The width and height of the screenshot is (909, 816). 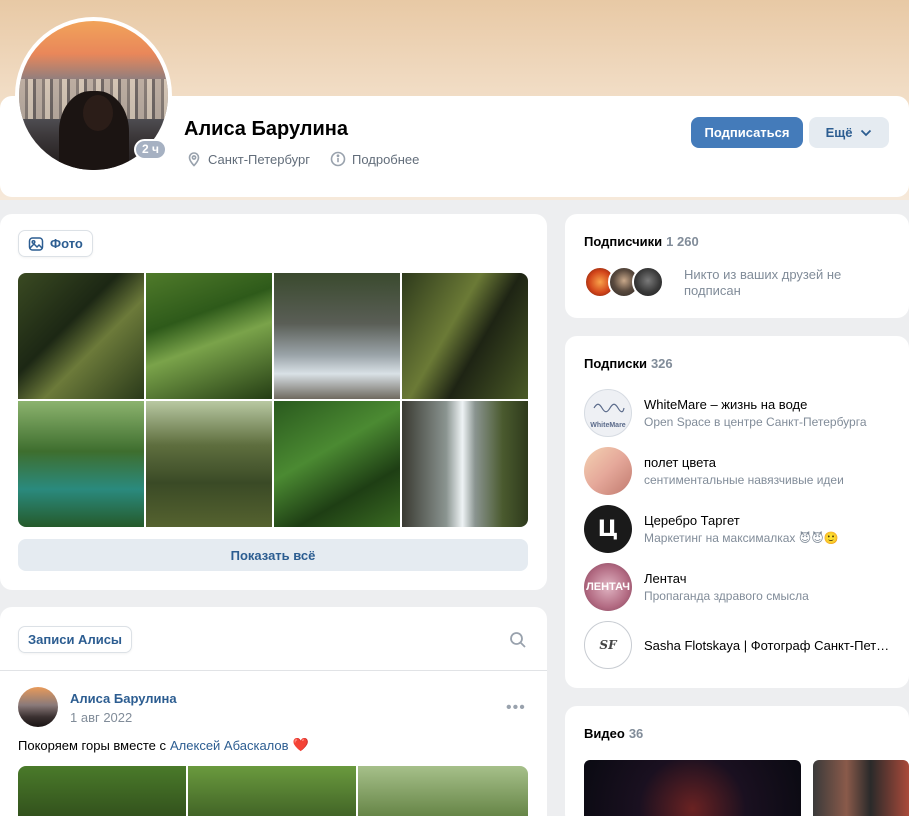 I want to click on follow-desc: Пропаганда здравого смысла, so click(x=726, y=596).